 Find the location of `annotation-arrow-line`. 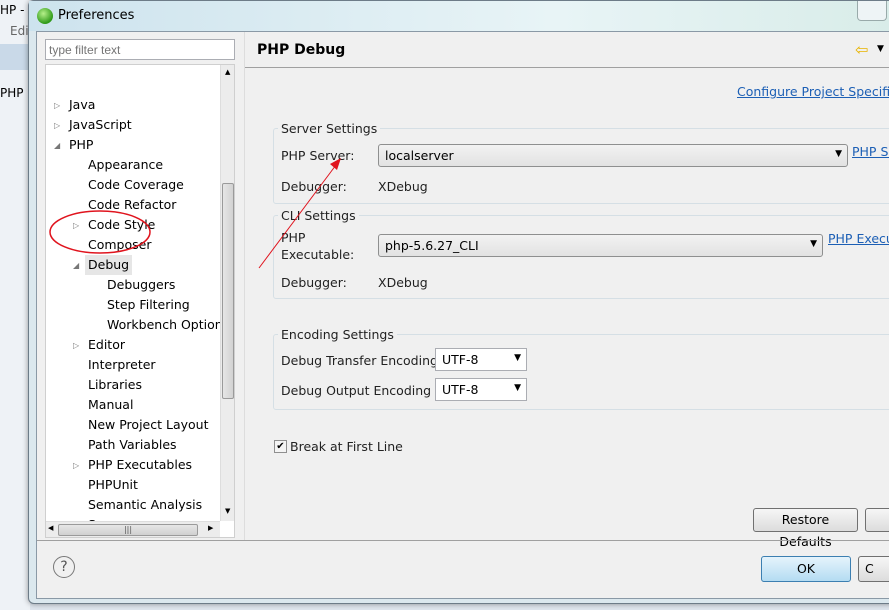

annotation-arrow-line is located at coordinates (297, 216).